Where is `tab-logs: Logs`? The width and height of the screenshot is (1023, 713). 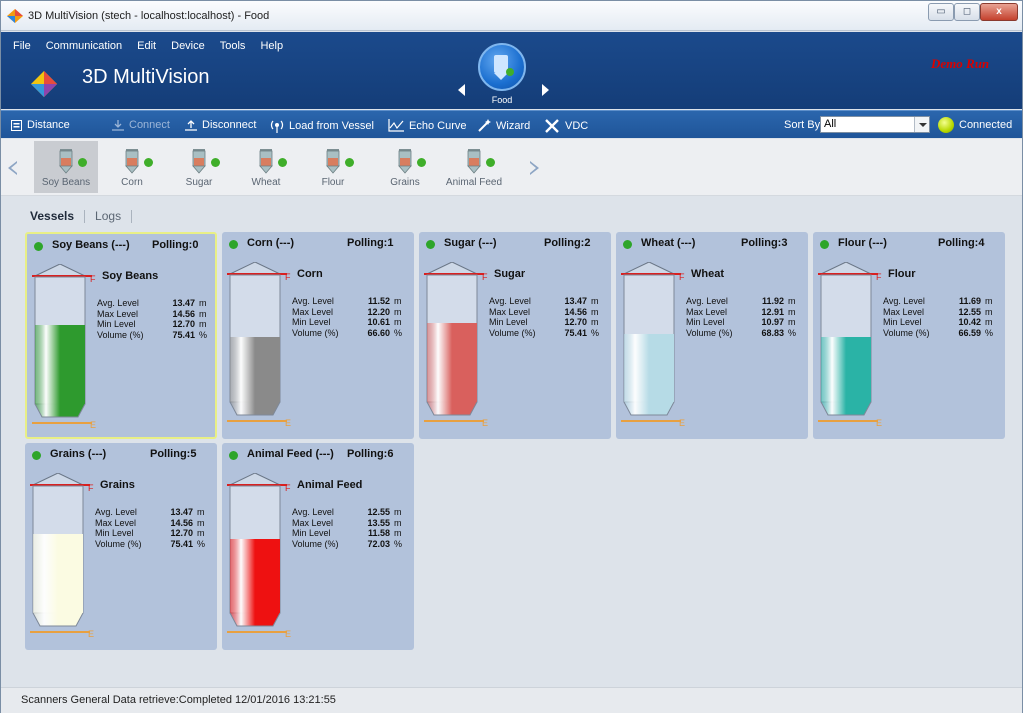 tab-logs: Logs is located at coordinates (108, 216).